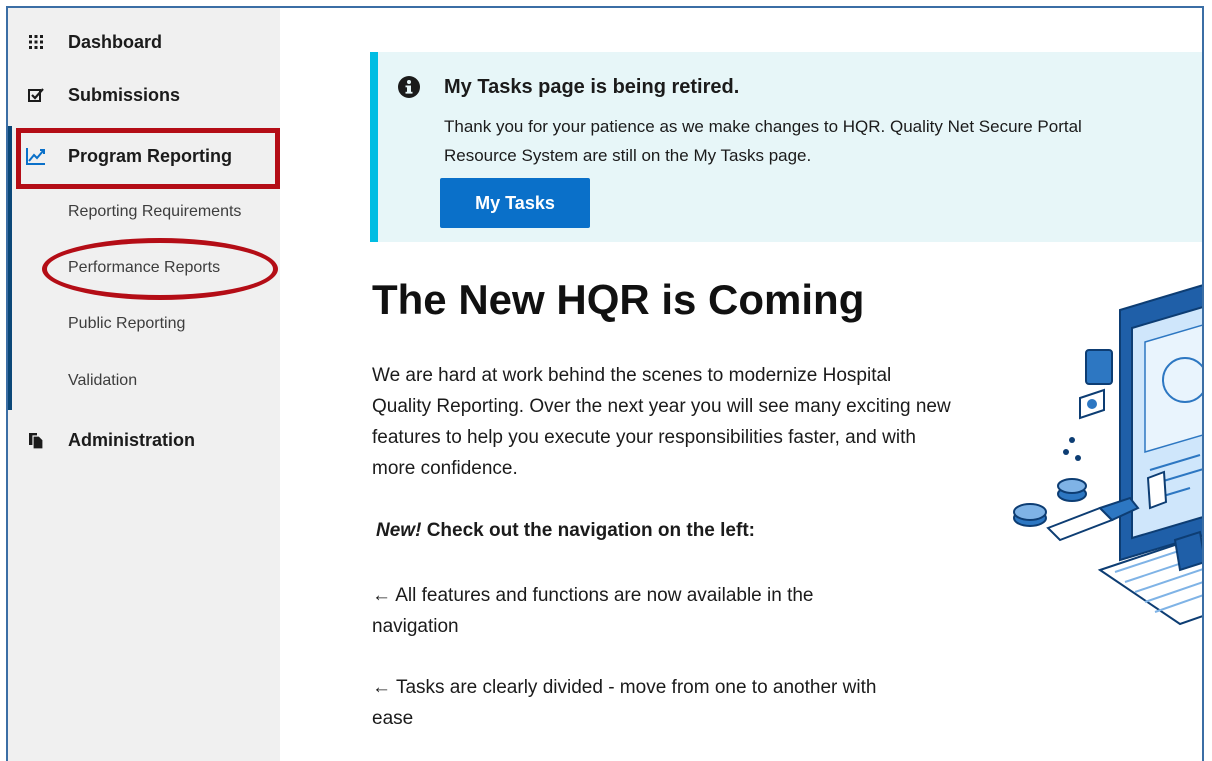 Image resolution: width=1212 pixels, height=761 pixels. I want to click on alert-title: My Tasks page is being retired., so click(592, 87).